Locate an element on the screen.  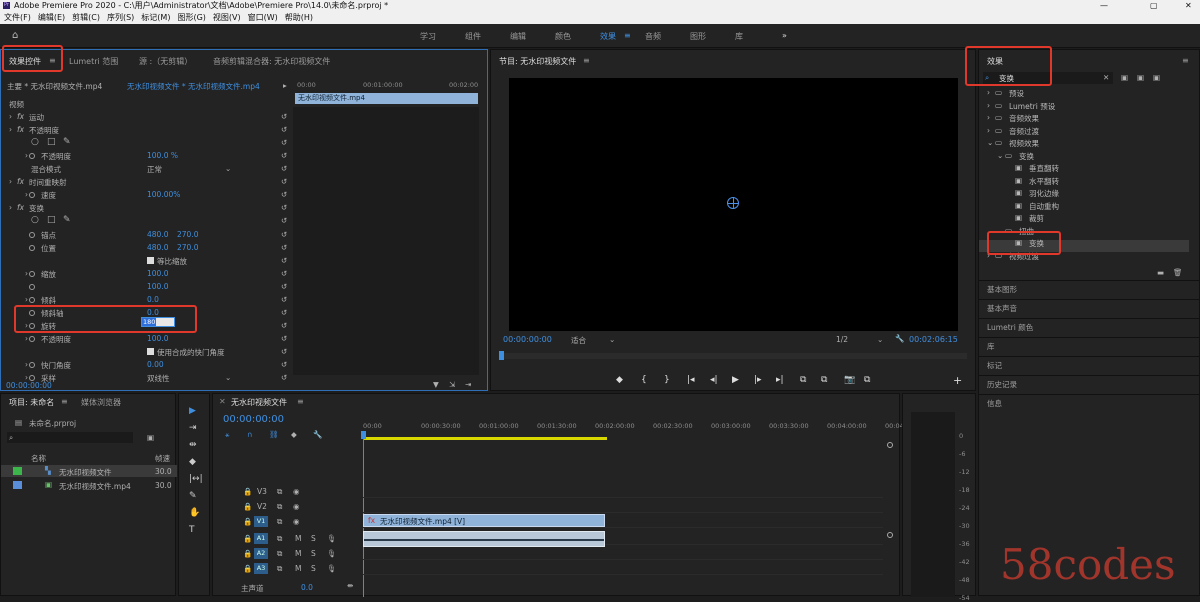
ec-row-value: 等比缩放 is located at coordinates (172, 261).